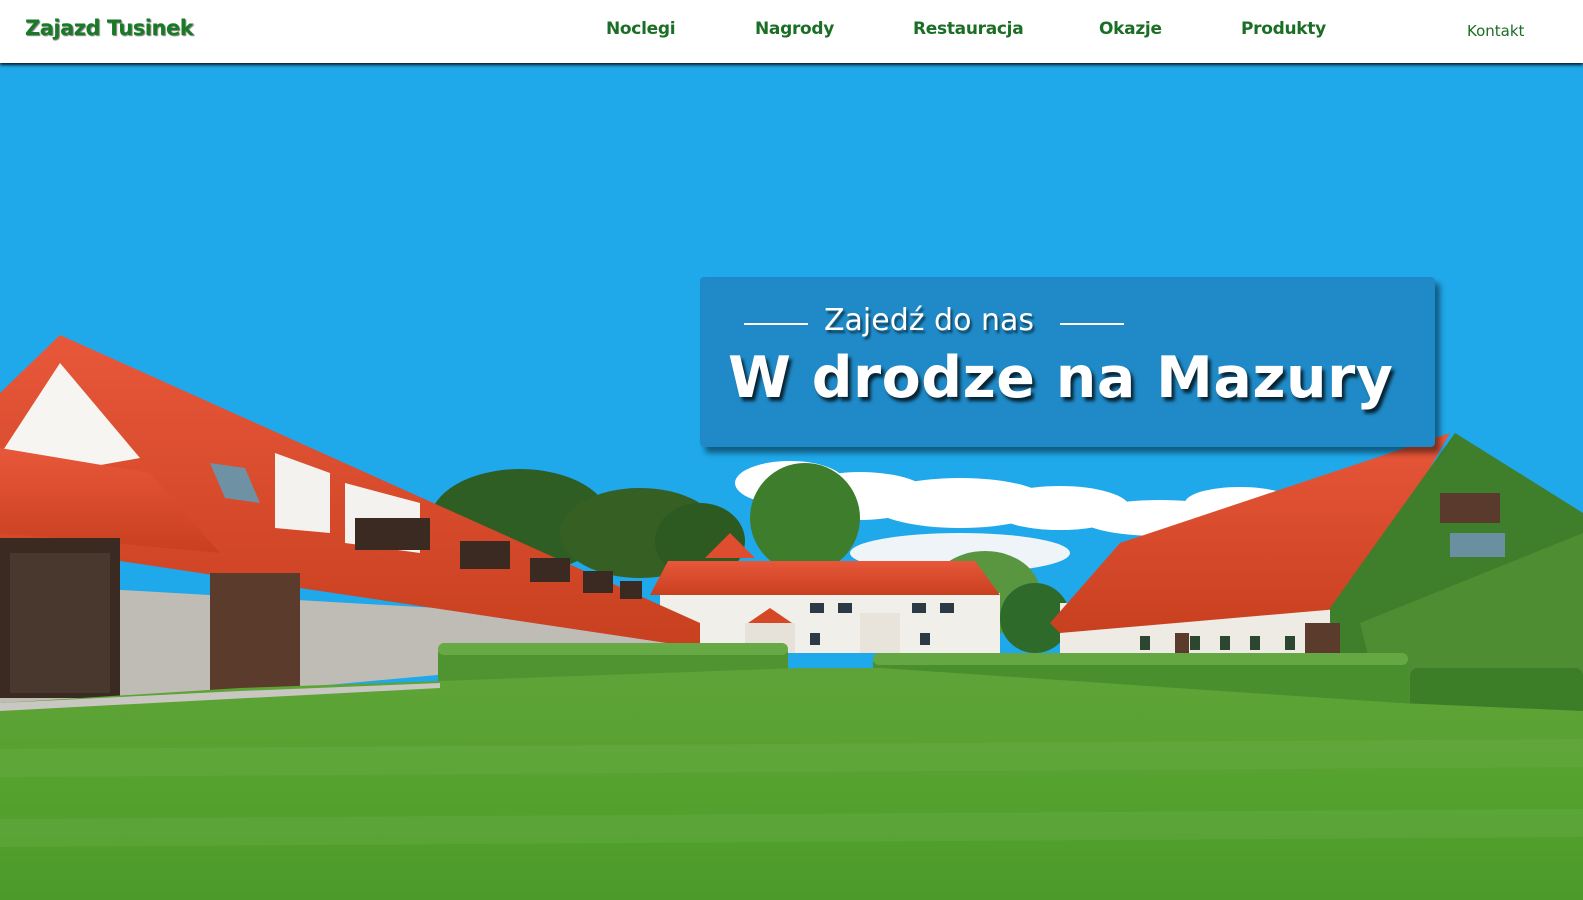 This screenshot has width=1583, height=900. I want to click on site-logo: Zajazd Tusinek, so click(109, 28).